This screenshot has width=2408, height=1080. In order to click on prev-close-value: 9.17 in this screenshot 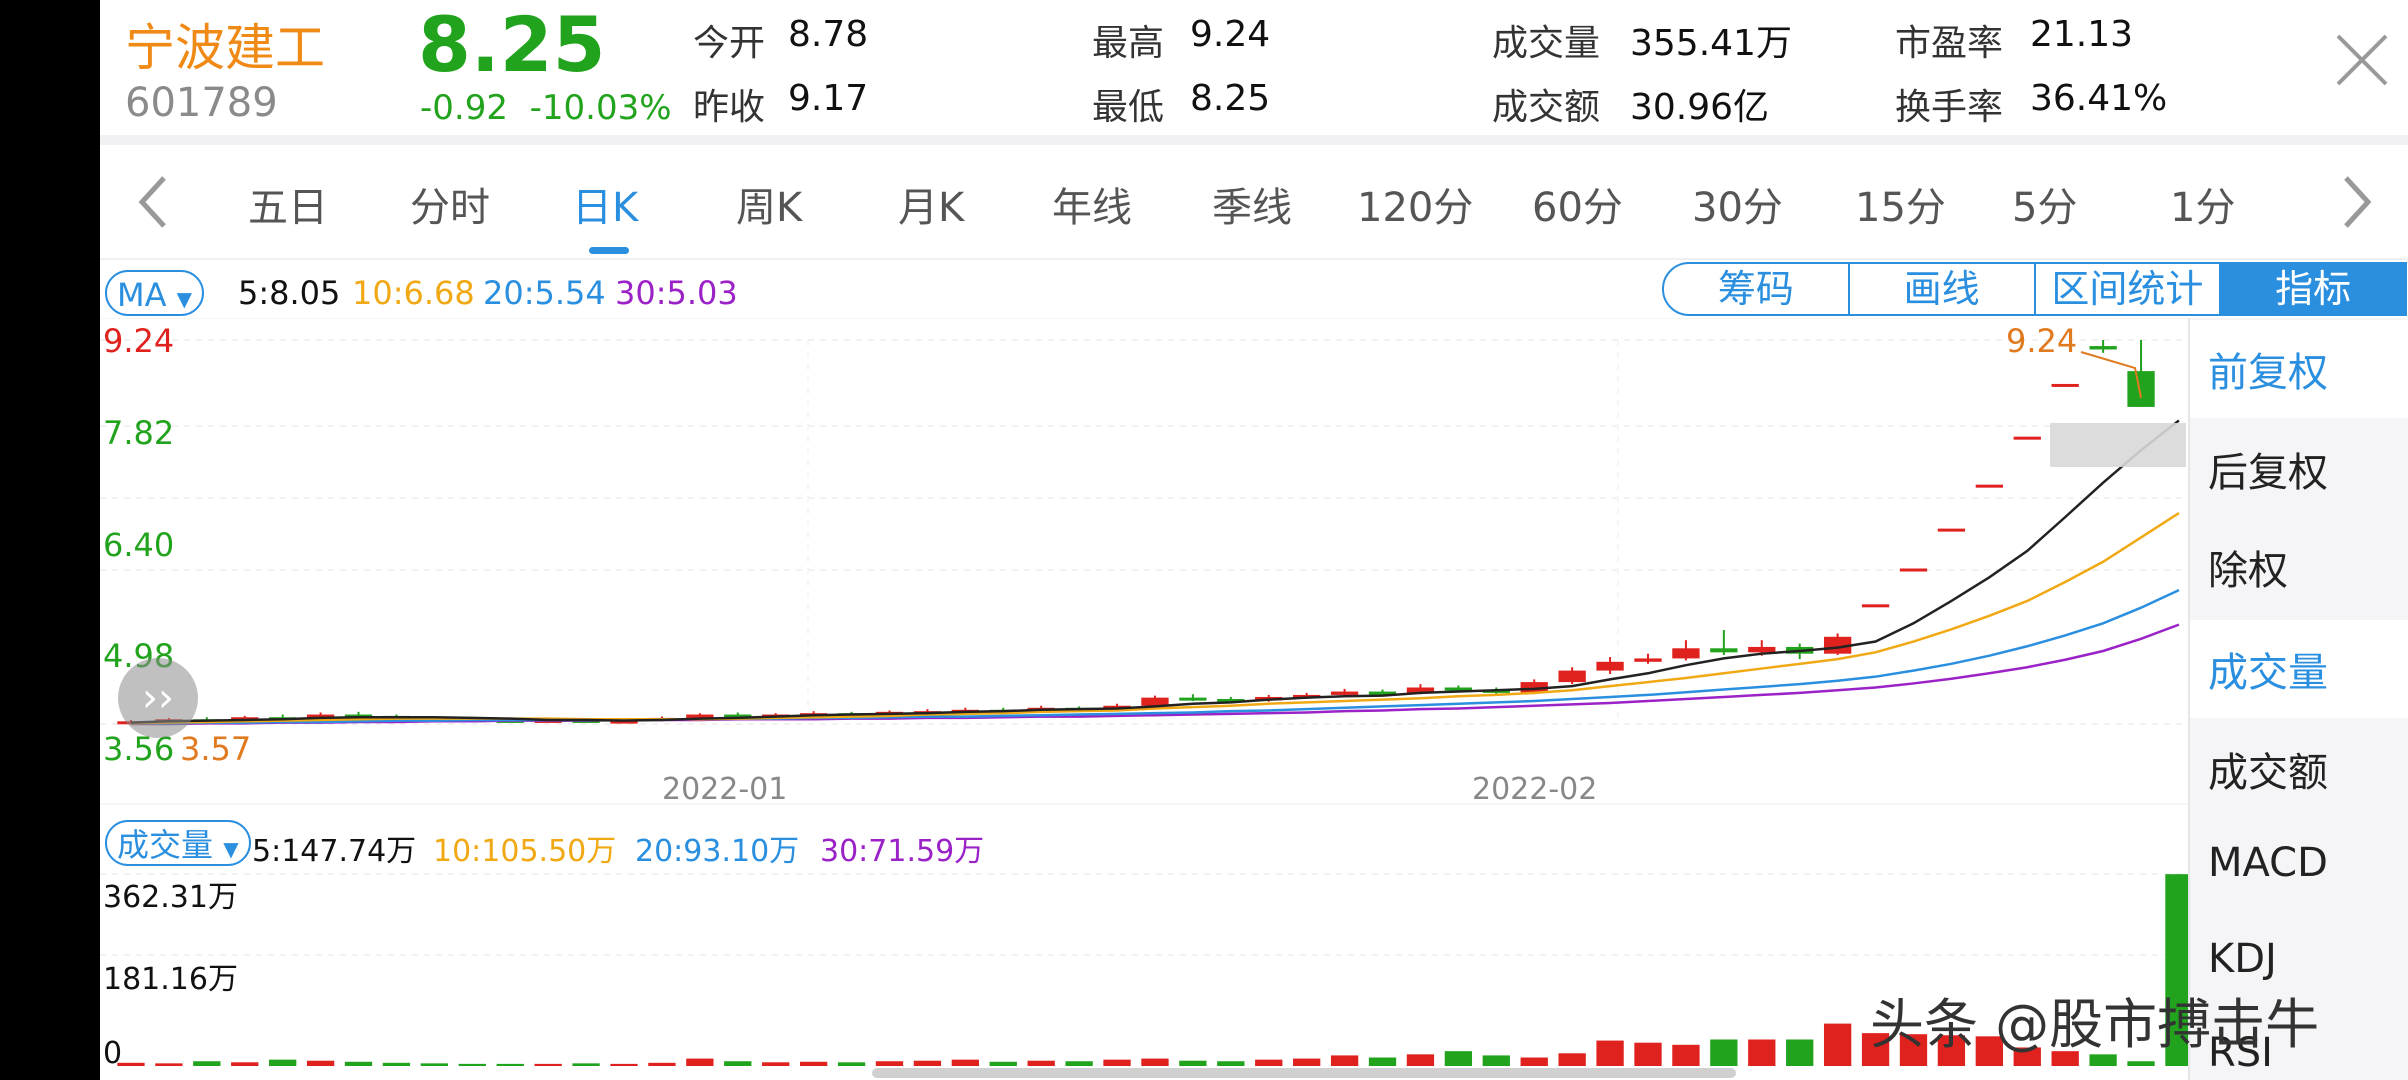, I will do `click(828, 98)`.